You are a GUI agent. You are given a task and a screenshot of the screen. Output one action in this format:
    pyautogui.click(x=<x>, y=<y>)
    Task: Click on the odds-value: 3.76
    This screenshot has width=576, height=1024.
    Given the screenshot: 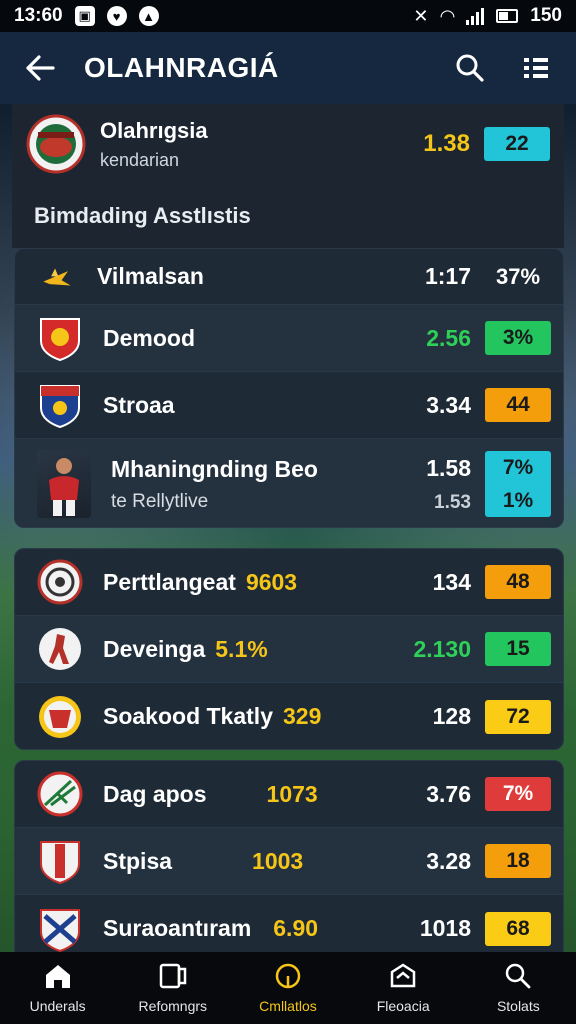 What is the action you would take?
    pyautogui.click(x=448, y=793)
    